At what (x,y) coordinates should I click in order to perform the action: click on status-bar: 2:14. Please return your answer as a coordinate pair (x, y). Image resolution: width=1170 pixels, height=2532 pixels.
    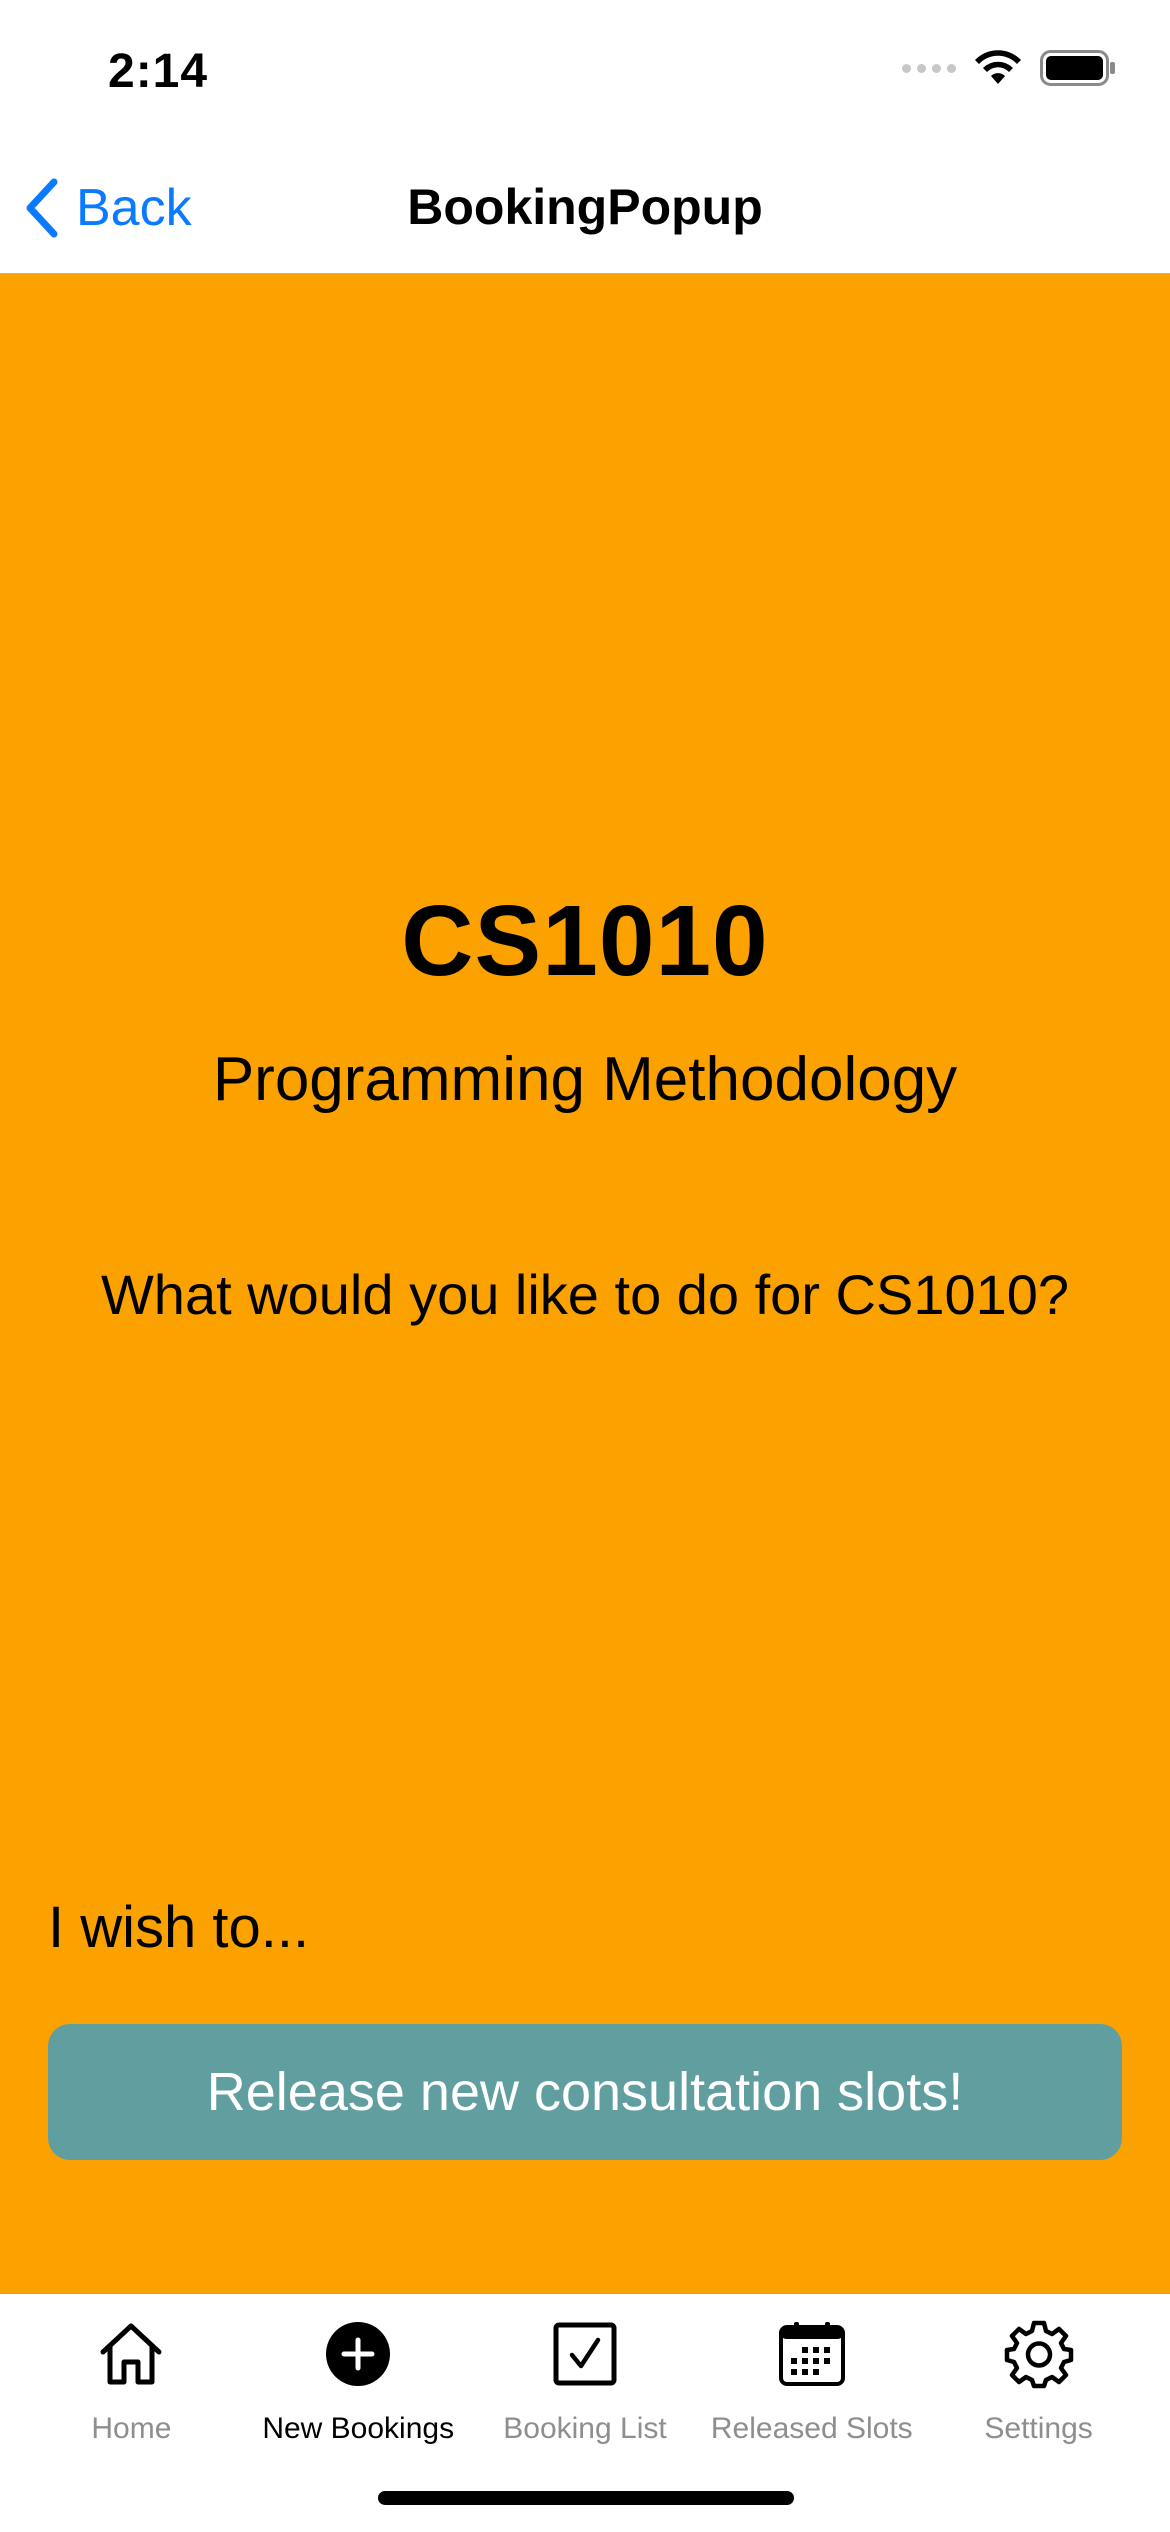
    Looking at the image, I should click on (585, 75).